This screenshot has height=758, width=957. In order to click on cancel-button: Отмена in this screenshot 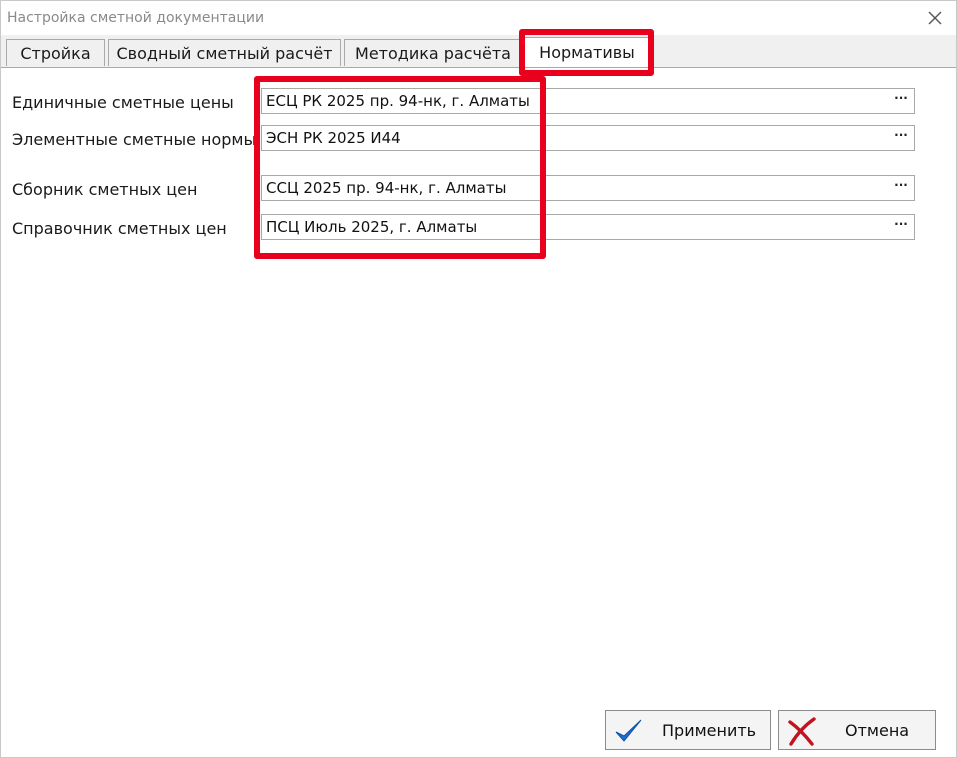, I will do `click(857, 730)`.